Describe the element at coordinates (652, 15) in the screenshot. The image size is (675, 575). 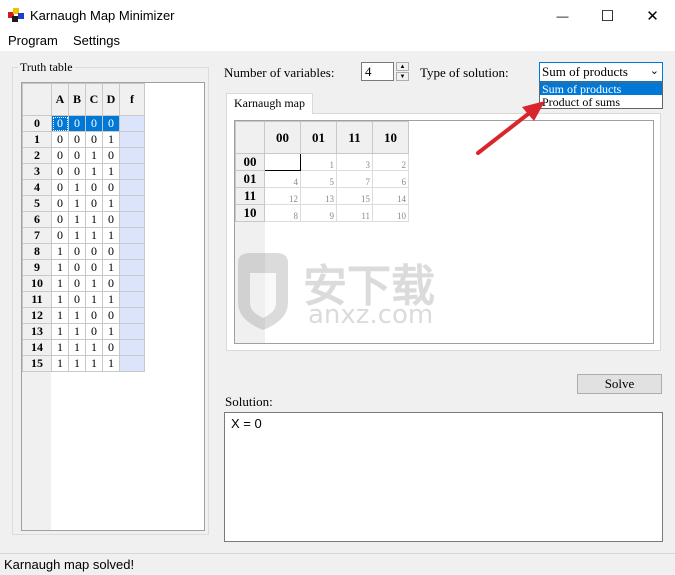
I see `close-button: ✕` at that location.